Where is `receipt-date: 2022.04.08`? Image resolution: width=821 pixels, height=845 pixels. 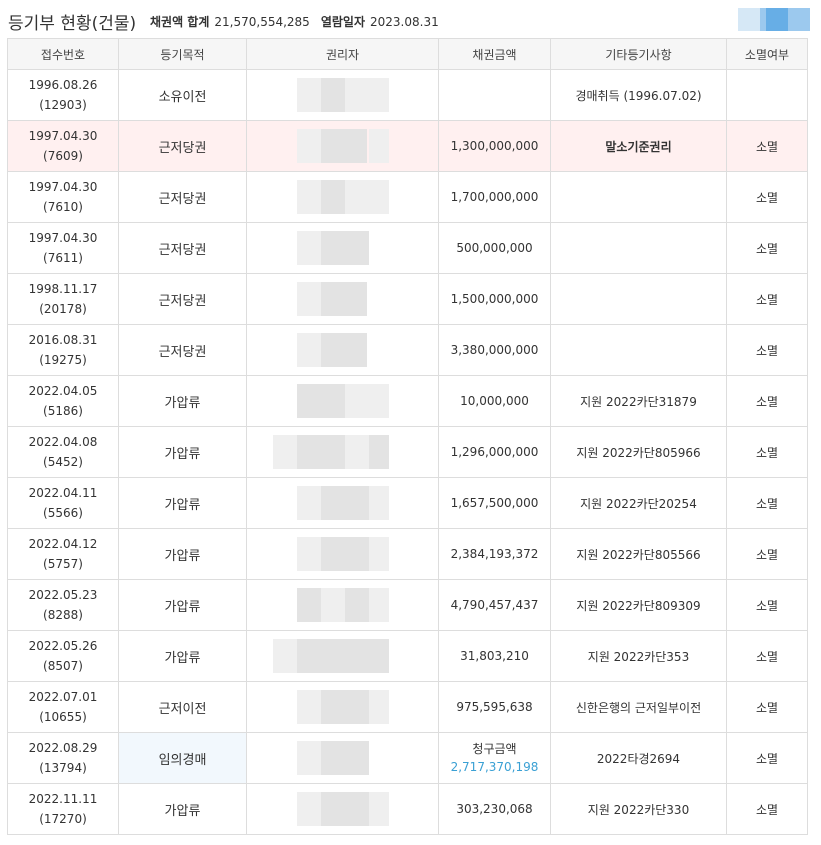 receipt-date: 2022.04.08 is located at coordinates (63, 442).